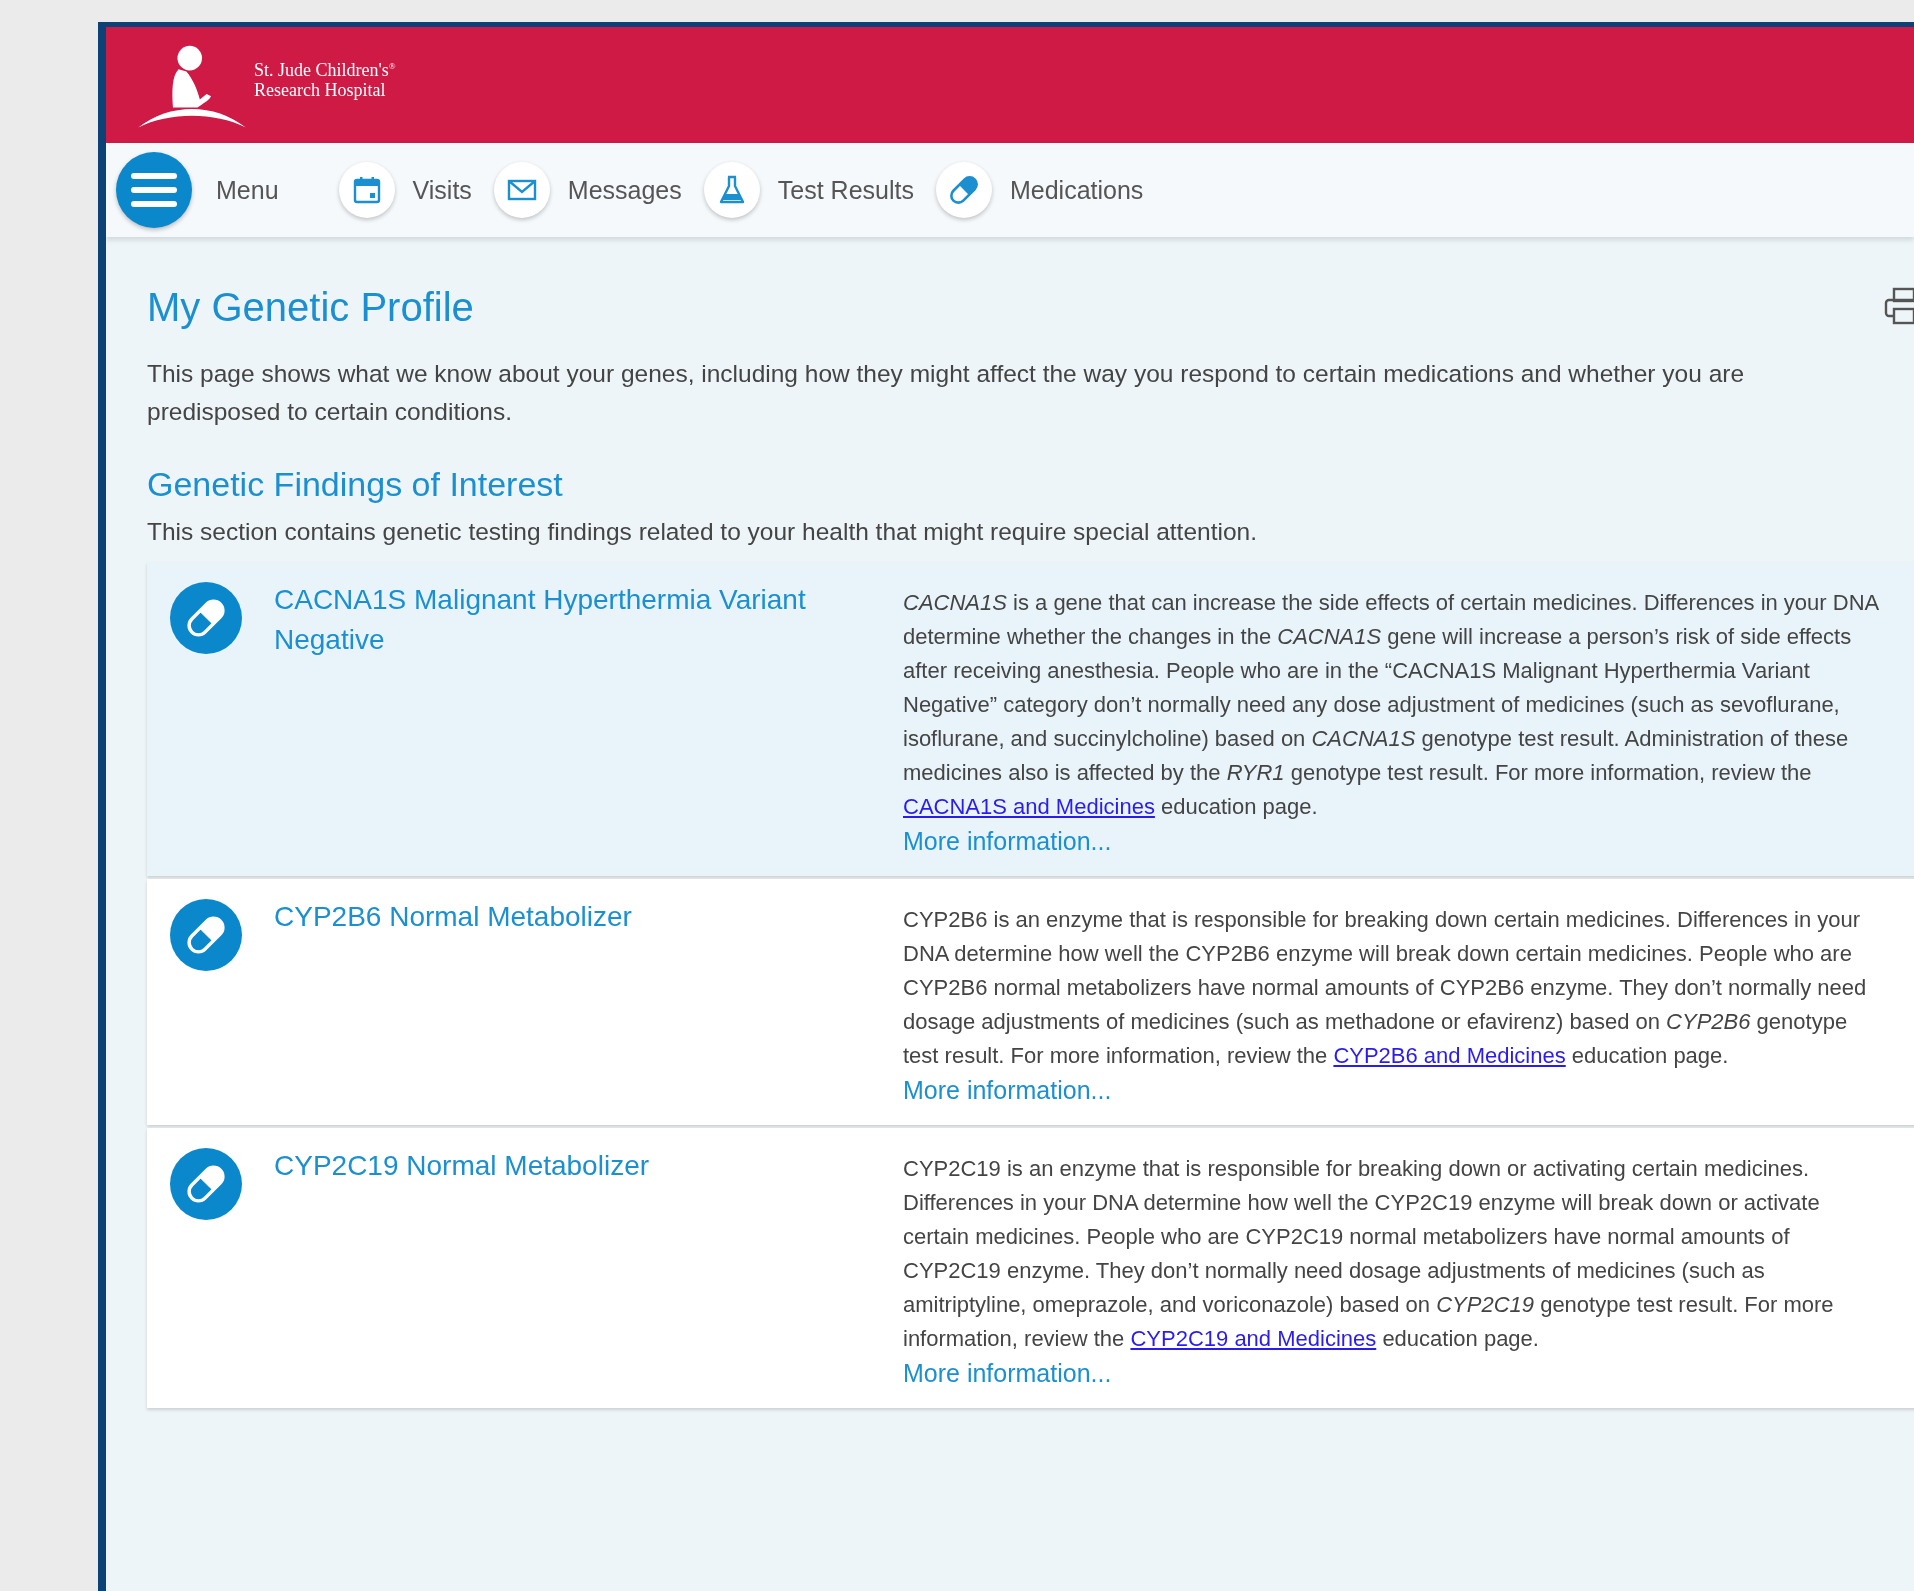  I want to click on print-icon, so click(1899, 307).